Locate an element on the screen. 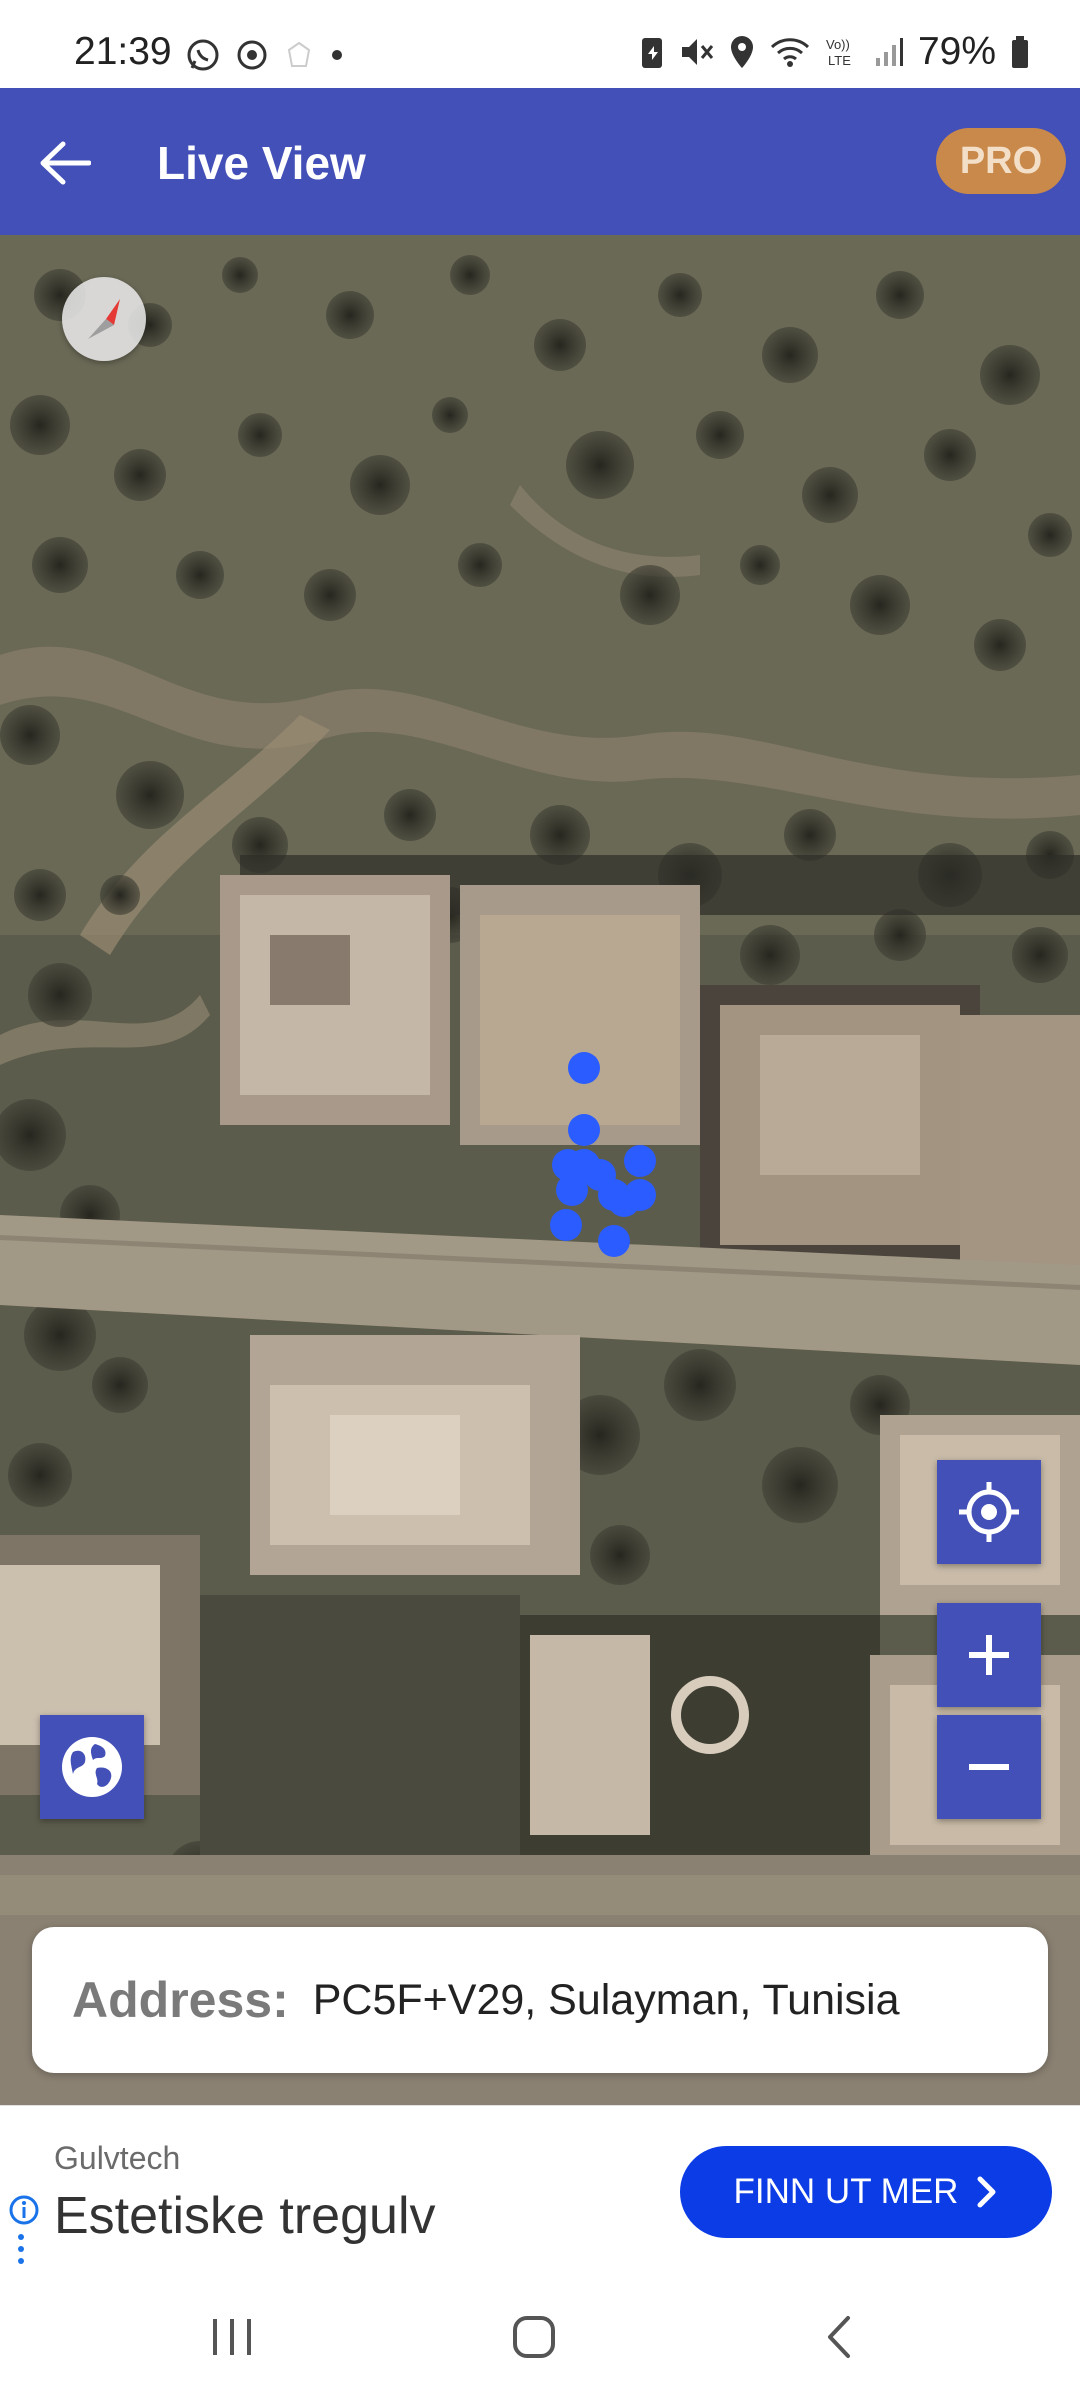  chrome-icon is located at coordinates (252, 55).